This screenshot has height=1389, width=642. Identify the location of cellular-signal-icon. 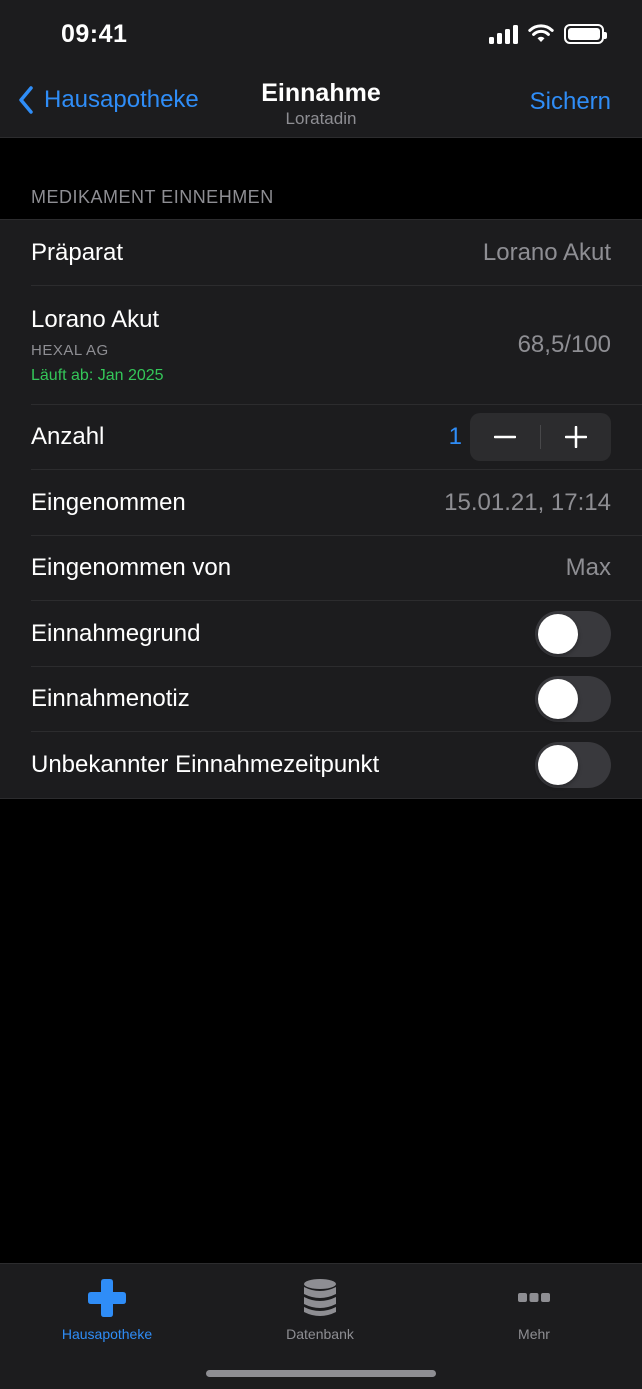
(503, 34).